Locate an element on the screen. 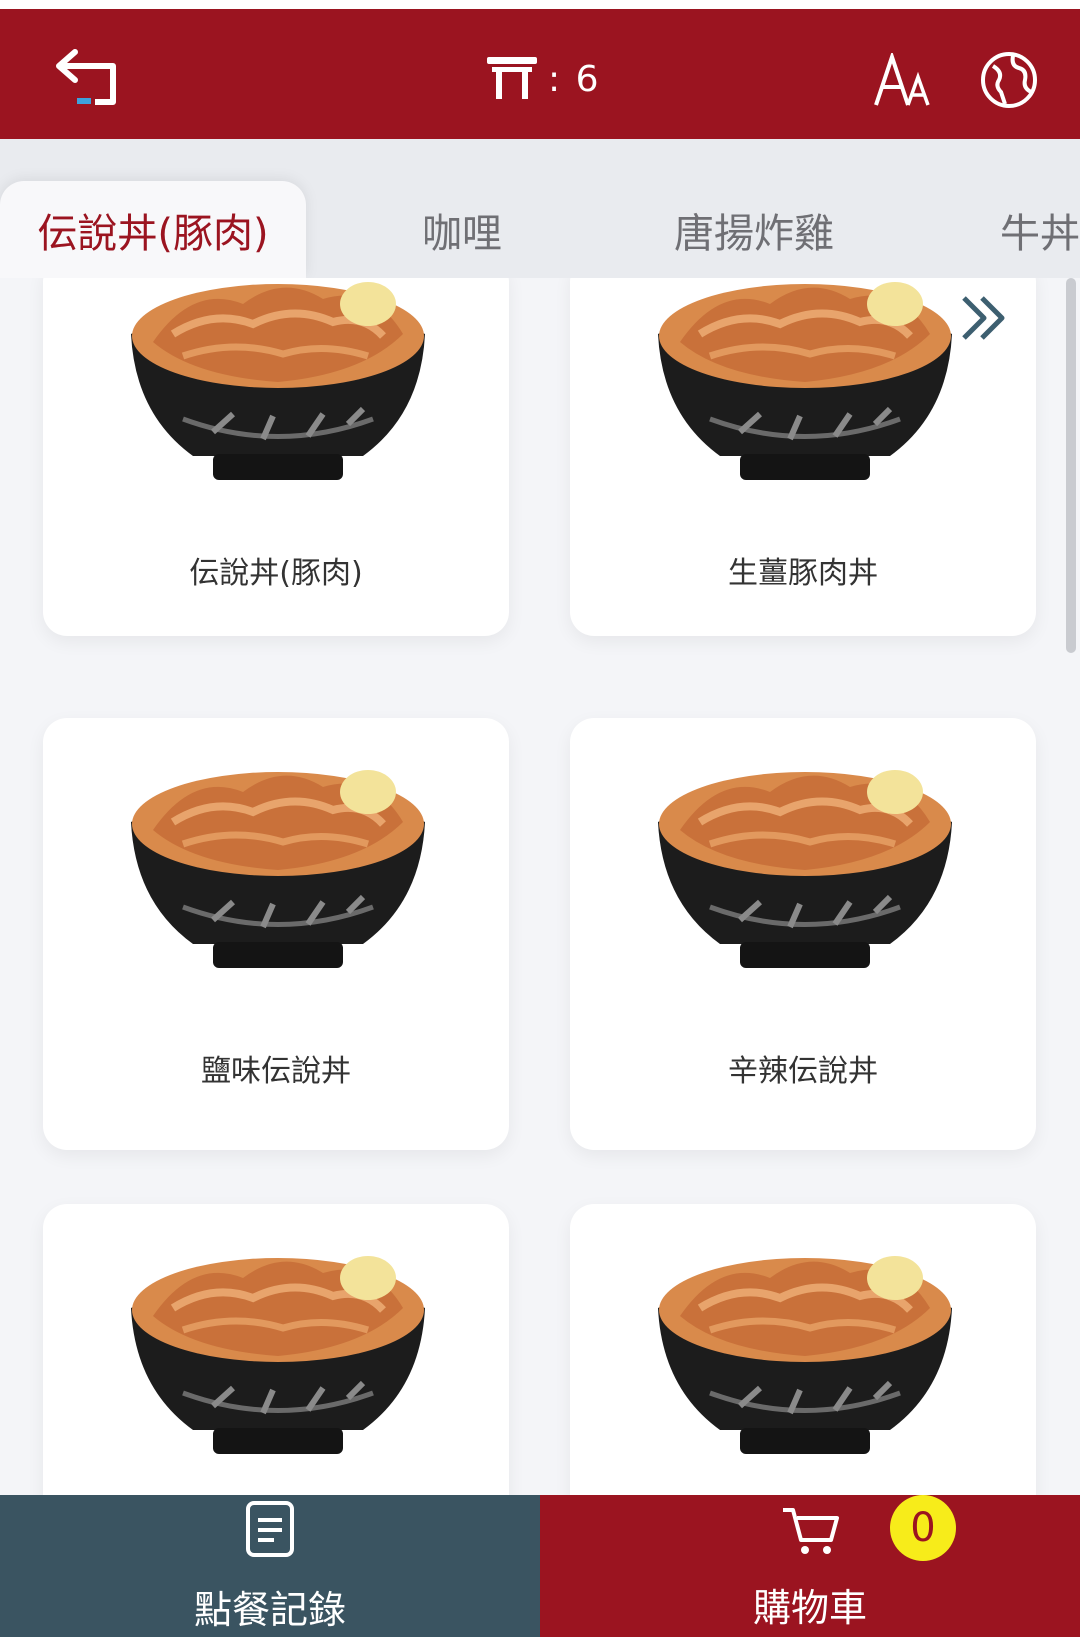 This screenshot has width=1080, height=1637. scrollbar is located at coordinates (1071, 465).